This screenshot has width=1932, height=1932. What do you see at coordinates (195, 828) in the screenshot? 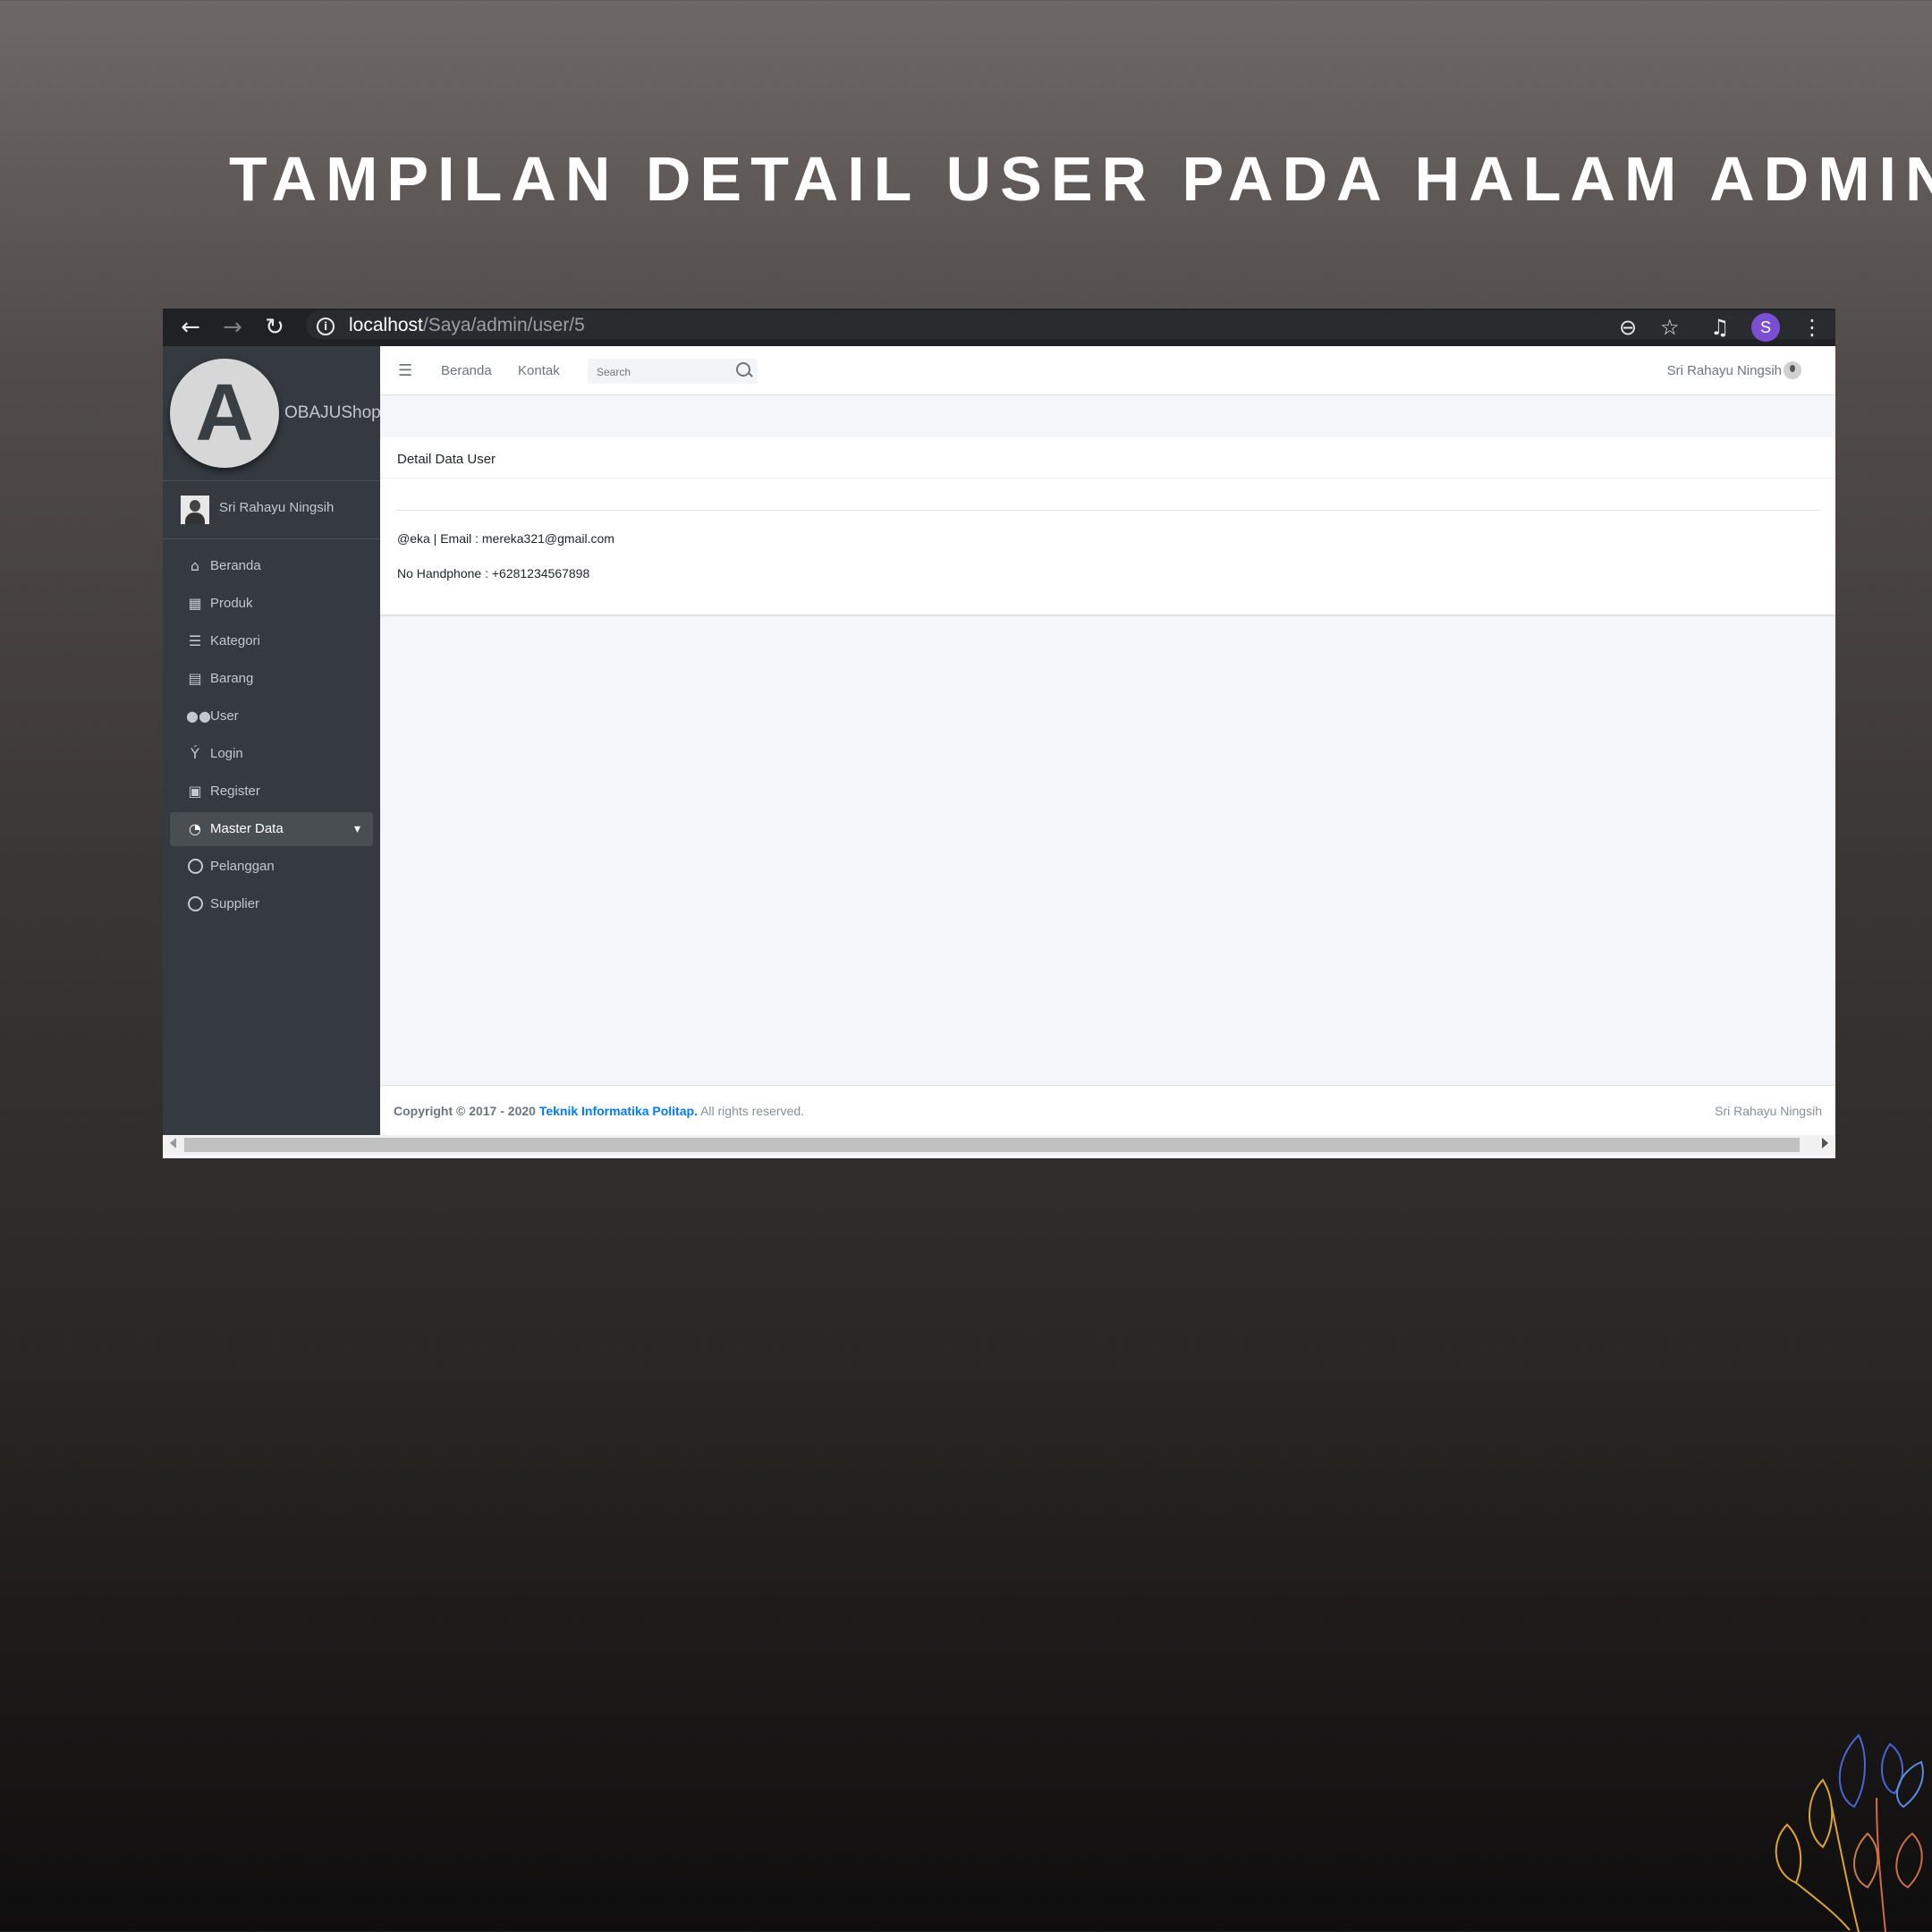
I see `dashboard-icon: ◔` at bounding box center [195, 828].